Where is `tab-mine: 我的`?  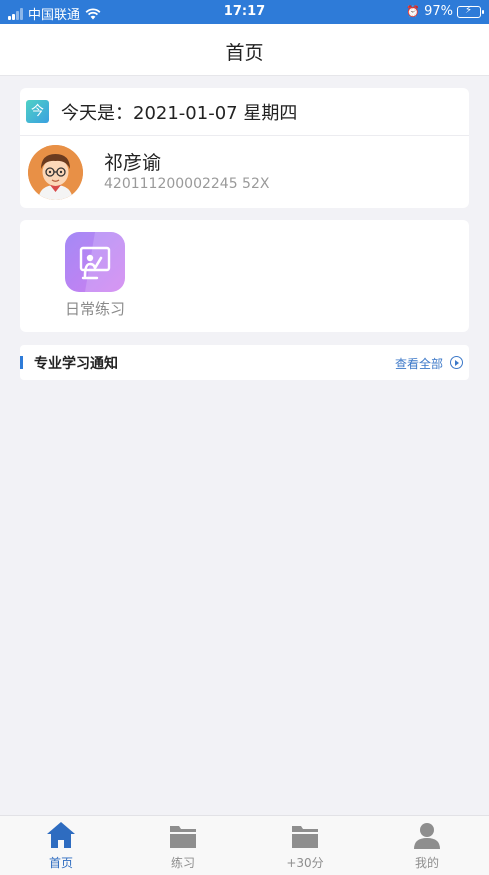 tab-mine: 我的 is located at coordinates (427, 845).